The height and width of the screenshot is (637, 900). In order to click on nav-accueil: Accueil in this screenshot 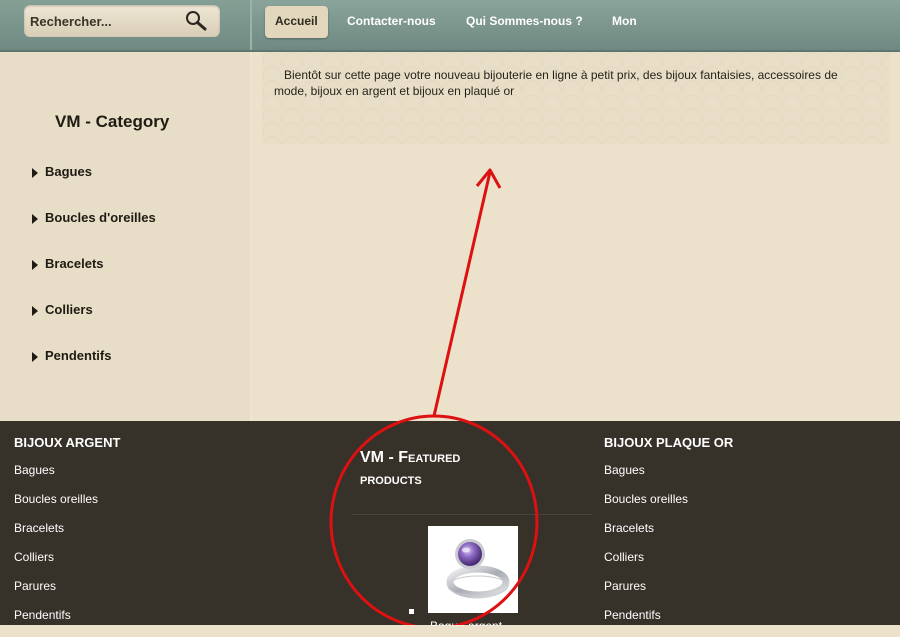, I will do `click(296, 22)`.